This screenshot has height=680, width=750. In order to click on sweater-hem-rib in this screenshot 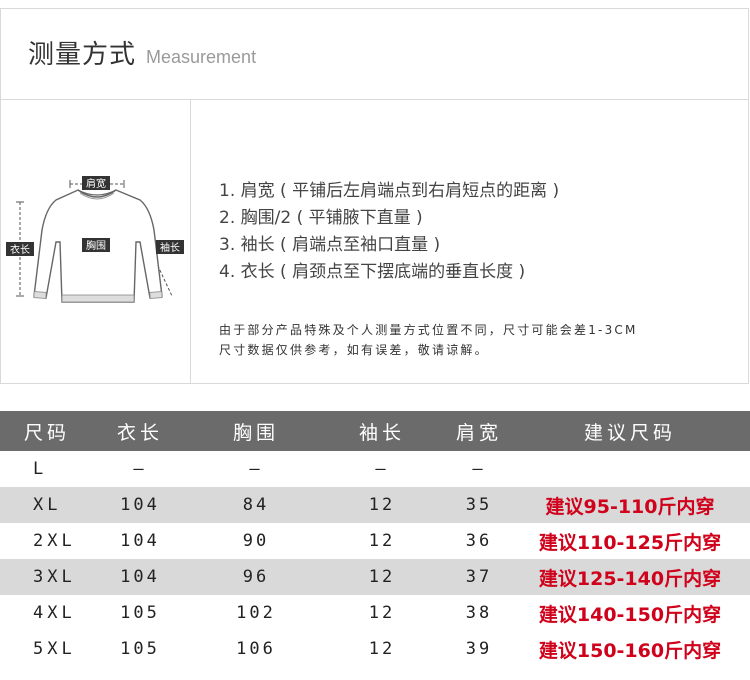, I will do `click(98, 298)`.